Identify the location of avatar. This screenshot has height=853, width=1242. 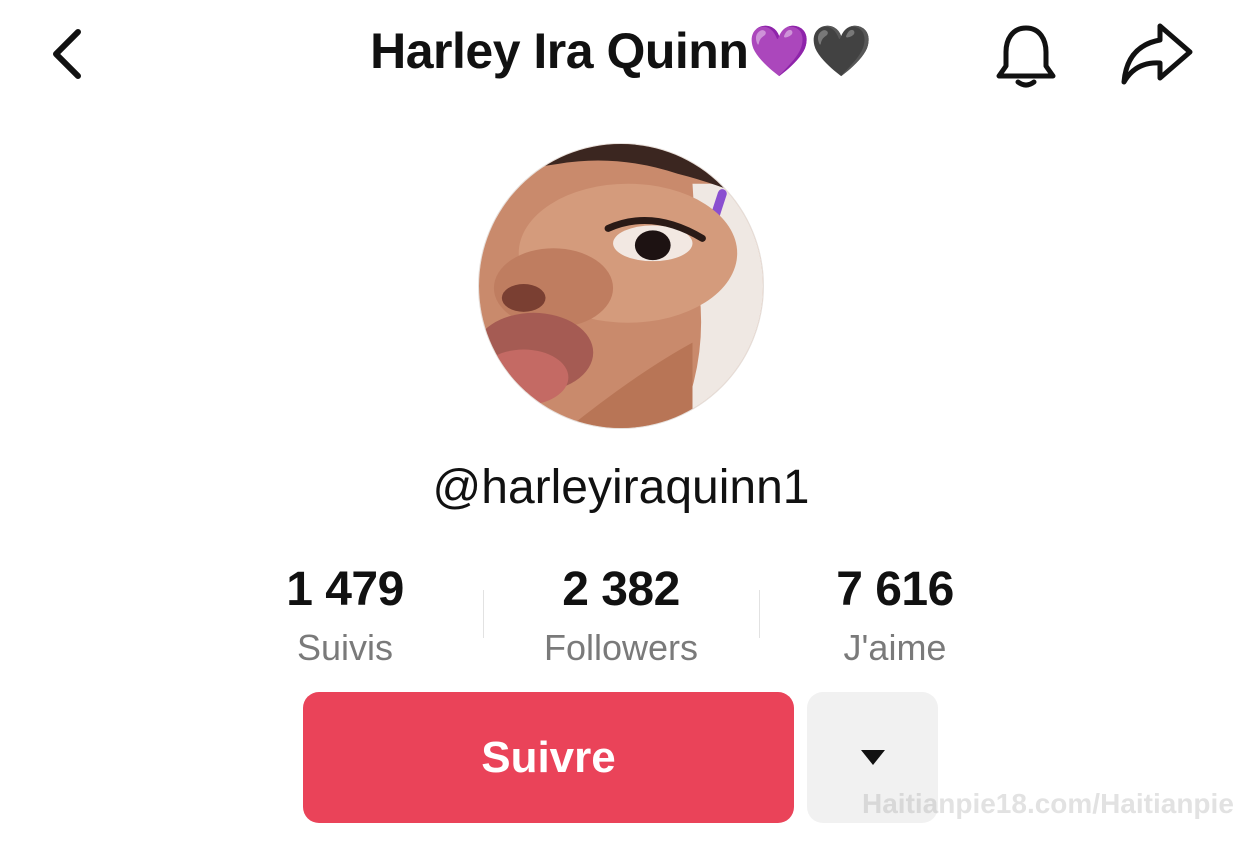
(621, 286).